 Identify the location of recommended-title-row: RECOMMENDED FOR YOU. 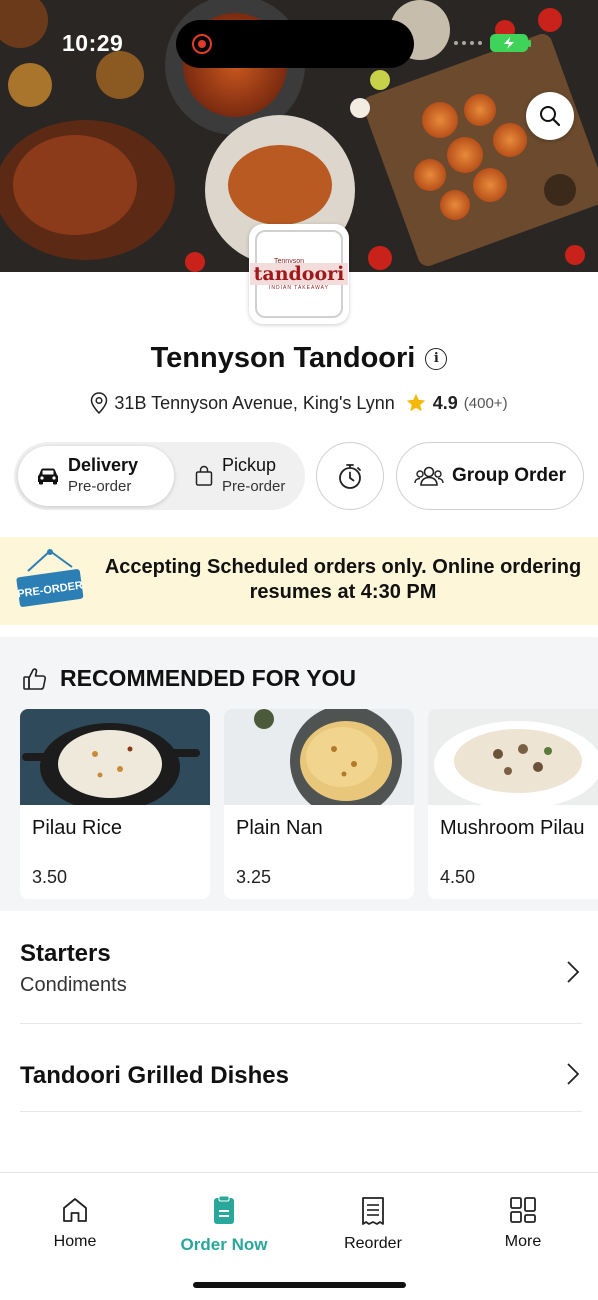
(189, 678).